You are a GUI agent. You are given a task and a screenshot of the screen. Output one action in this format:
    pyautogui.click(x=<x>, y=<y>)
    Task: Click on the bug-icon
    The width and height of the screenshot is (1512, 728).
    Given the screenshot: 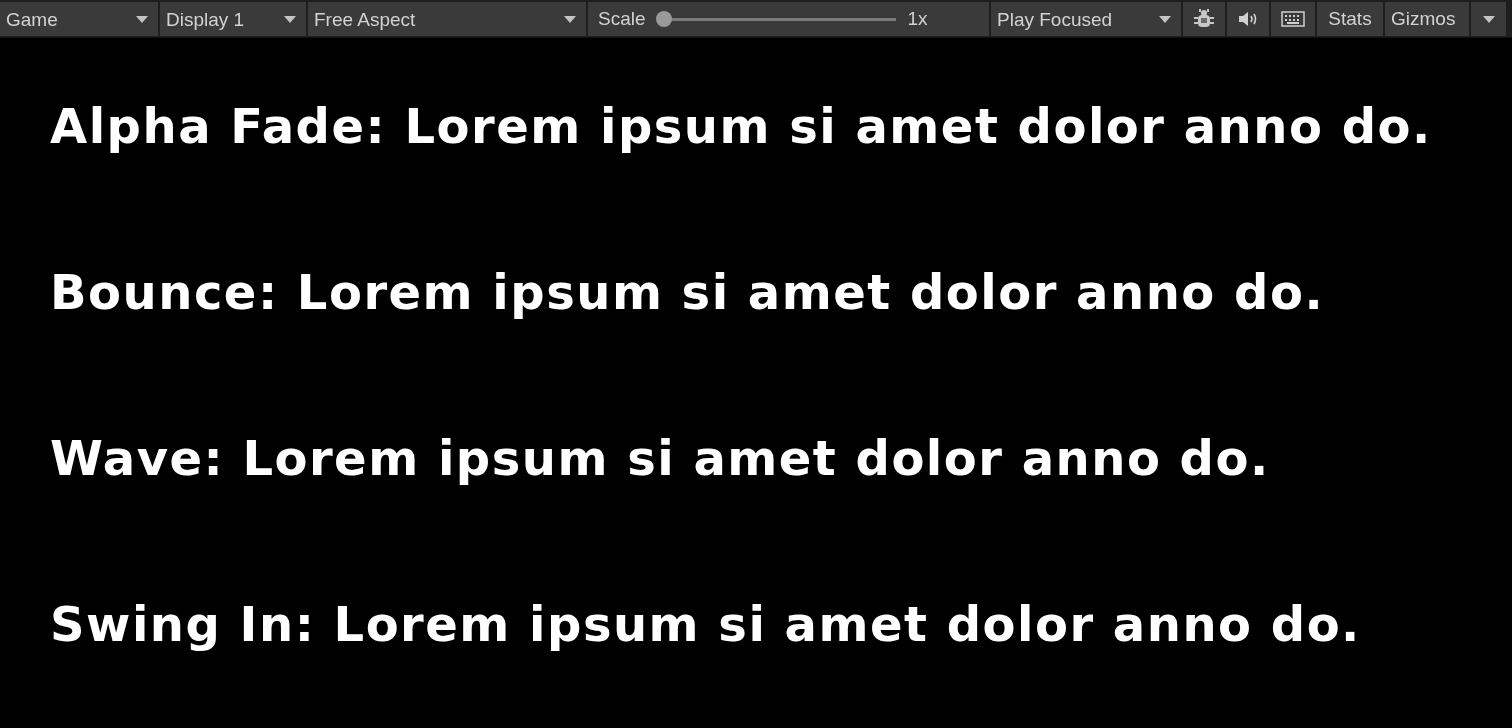 What is the action you would take?
    pyautogui.click(x=1204, y=19)
    